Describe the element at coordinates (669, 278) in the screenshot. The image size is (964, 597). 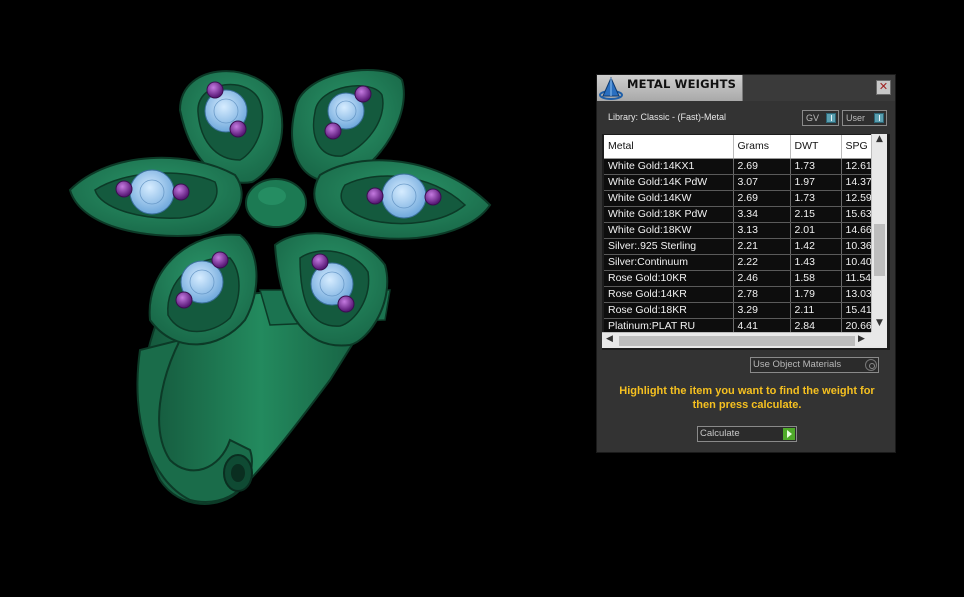
I see `metal-cell: Rose Gold:10KR` at that location.